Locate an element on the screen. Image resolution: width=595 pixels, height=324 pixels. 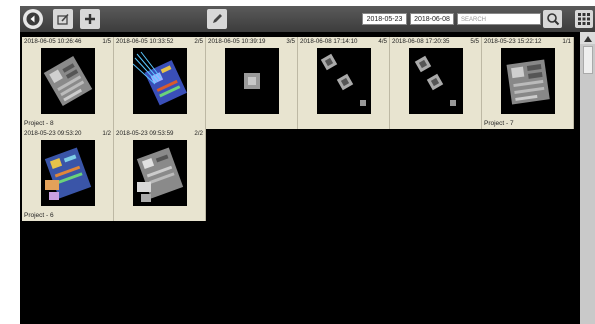
gallery-tile: 2018-05-23 09:53:59 2/2 is located at coordinates (160, 175).